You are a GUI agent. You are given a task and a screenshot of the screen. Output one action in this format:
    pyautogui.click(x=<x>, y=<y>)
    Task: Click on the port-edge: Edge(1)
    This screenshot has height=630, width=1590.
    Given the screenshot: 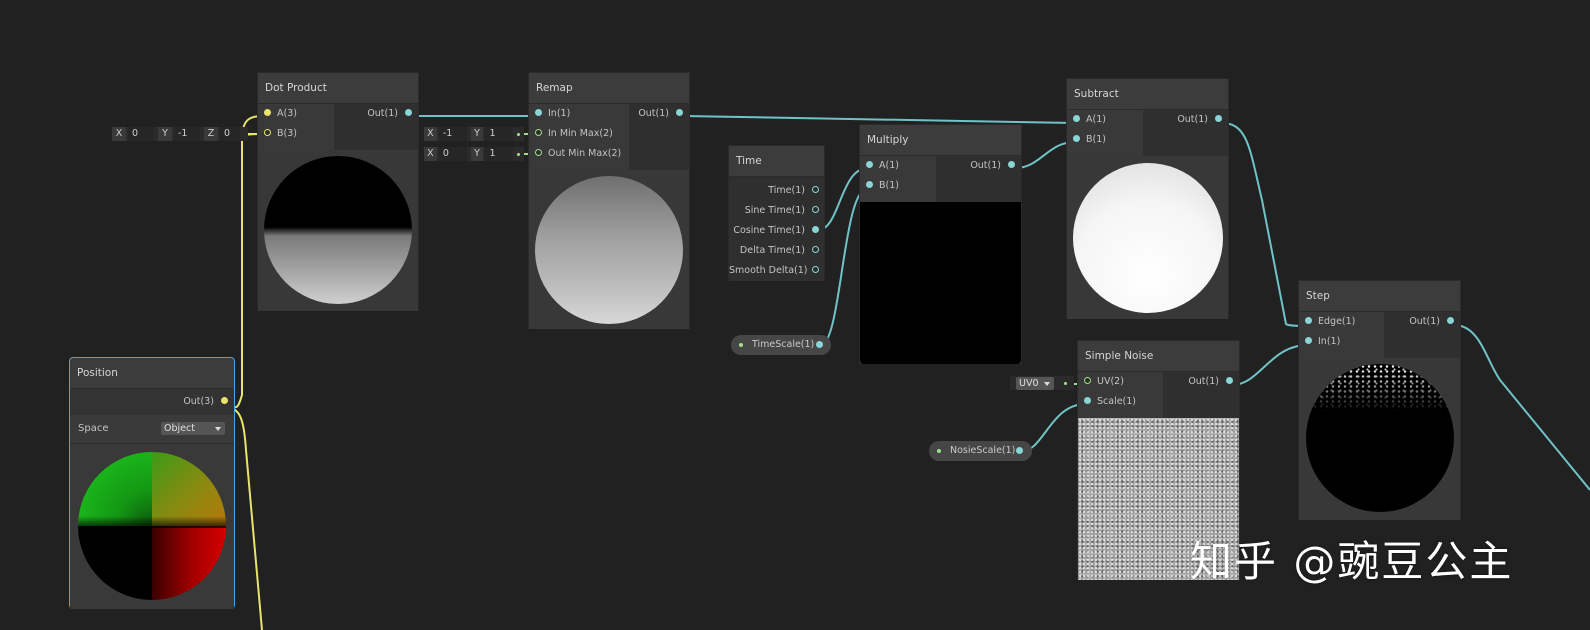 What is the action you would take?
    pyautogui.click(x=1341, y=322)
    